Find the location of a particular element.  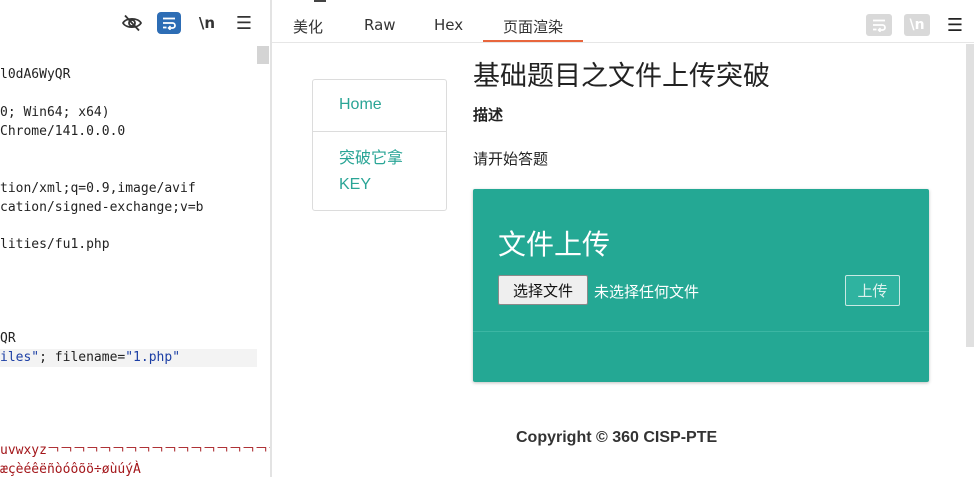

tab-raw: Raw is located at coordinates (380, 29).